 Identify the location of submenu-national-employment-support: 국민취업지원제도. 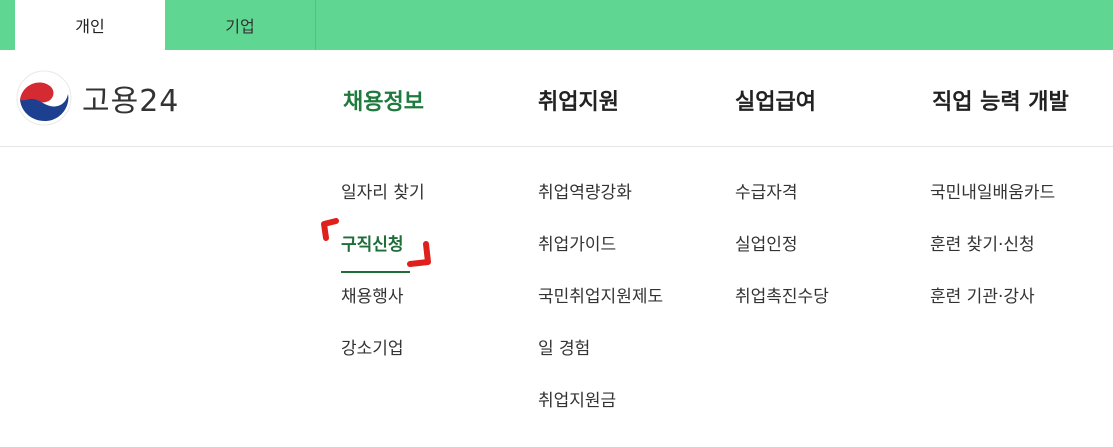
(600, 308).